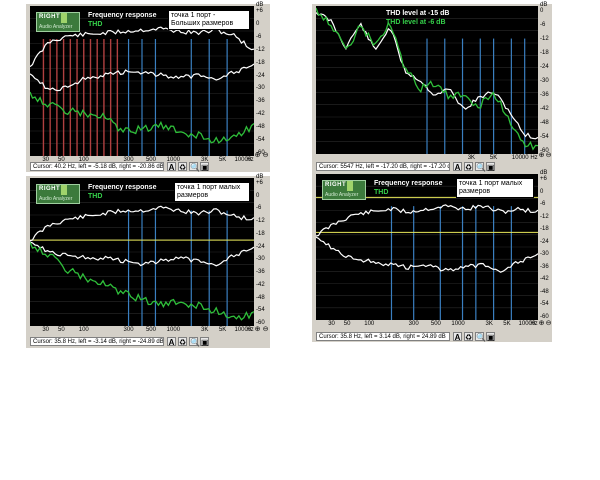  What do you see at coordinates (544, 67) in the screenshot?
I see `y-tick-label: -24` at bounding box center [544, 67].